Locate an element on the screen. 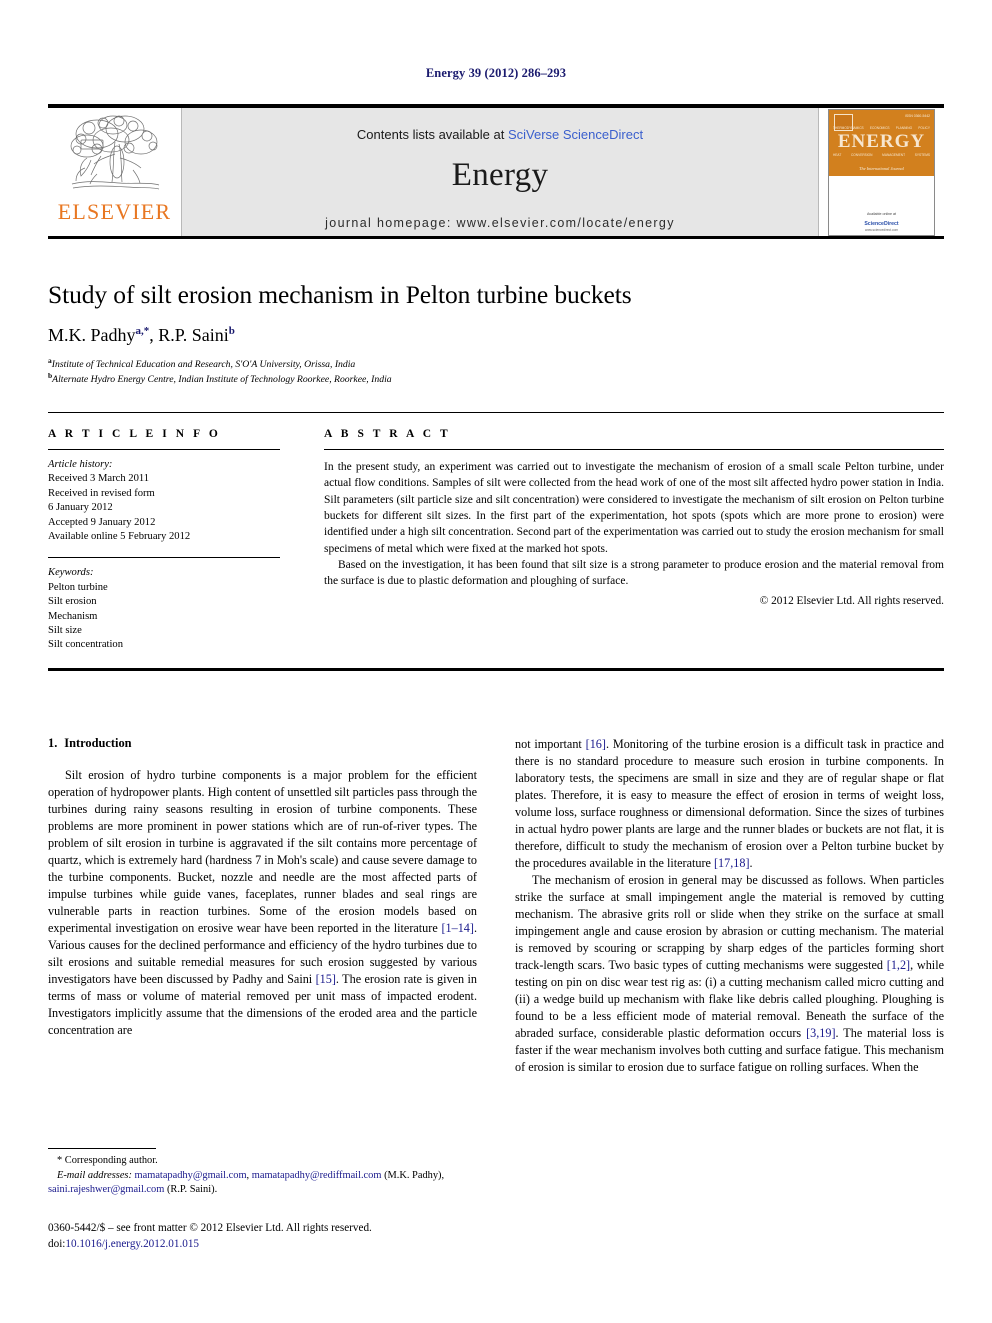 The image size is (992, 1323). doi-label: doi: is located at coordinates (57, 1244).